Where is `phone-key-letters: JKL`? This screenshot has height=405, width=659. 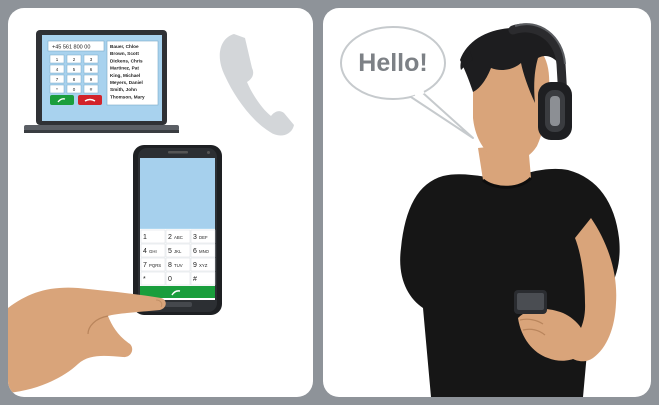
phone-key-letters: JKL is located at coordinates (178, 251).